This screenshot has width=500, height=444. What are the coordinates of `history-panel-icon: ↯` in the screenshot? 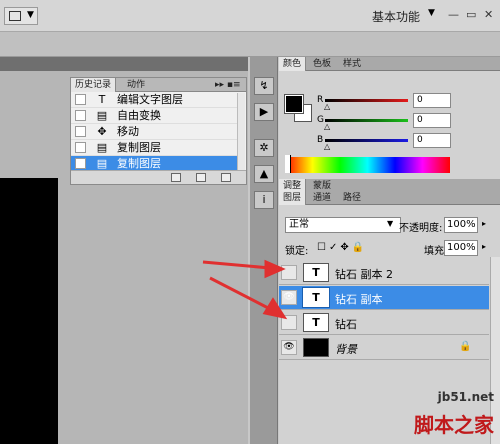 It's located at (264, 86).